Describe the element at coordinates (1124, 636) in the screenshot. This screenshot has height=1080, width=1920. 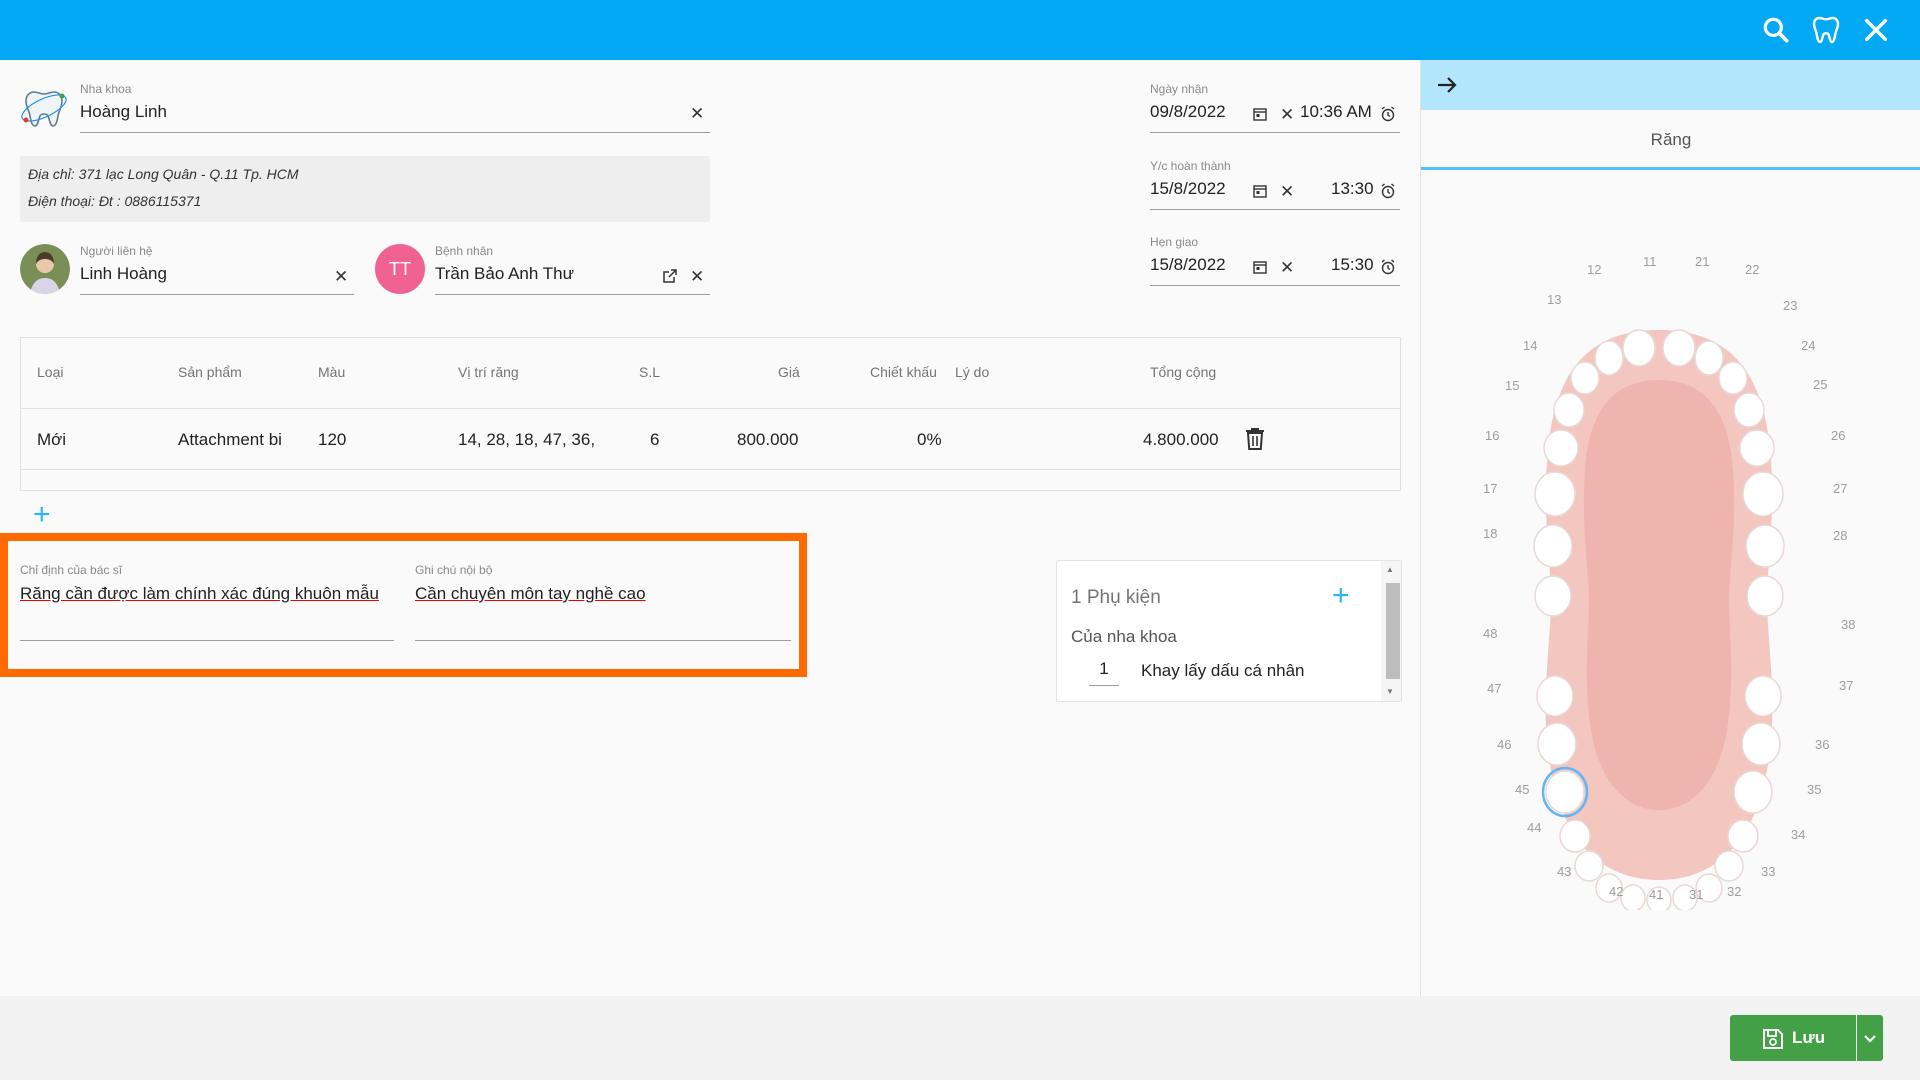
I see `accessory-group: Của nha khoa` at that location.